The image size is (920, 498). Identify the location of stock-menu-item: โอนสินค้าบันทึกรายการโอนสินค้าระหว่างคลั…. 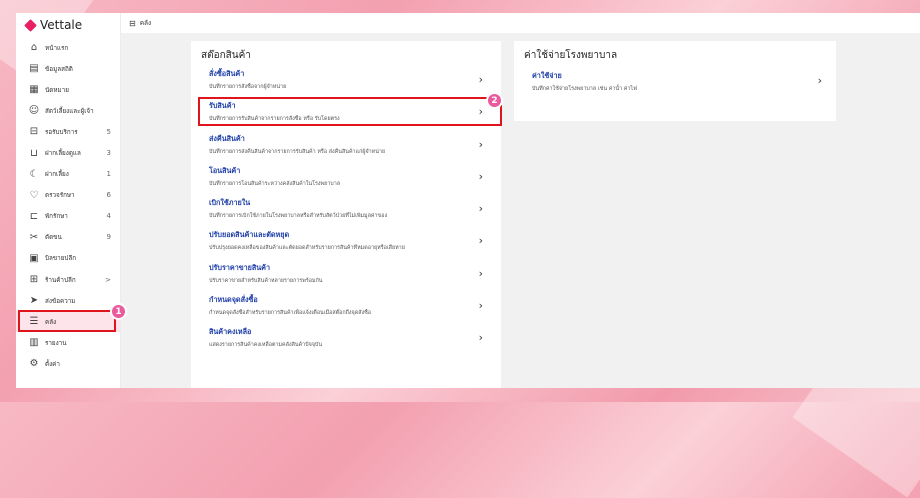
(349, 177).